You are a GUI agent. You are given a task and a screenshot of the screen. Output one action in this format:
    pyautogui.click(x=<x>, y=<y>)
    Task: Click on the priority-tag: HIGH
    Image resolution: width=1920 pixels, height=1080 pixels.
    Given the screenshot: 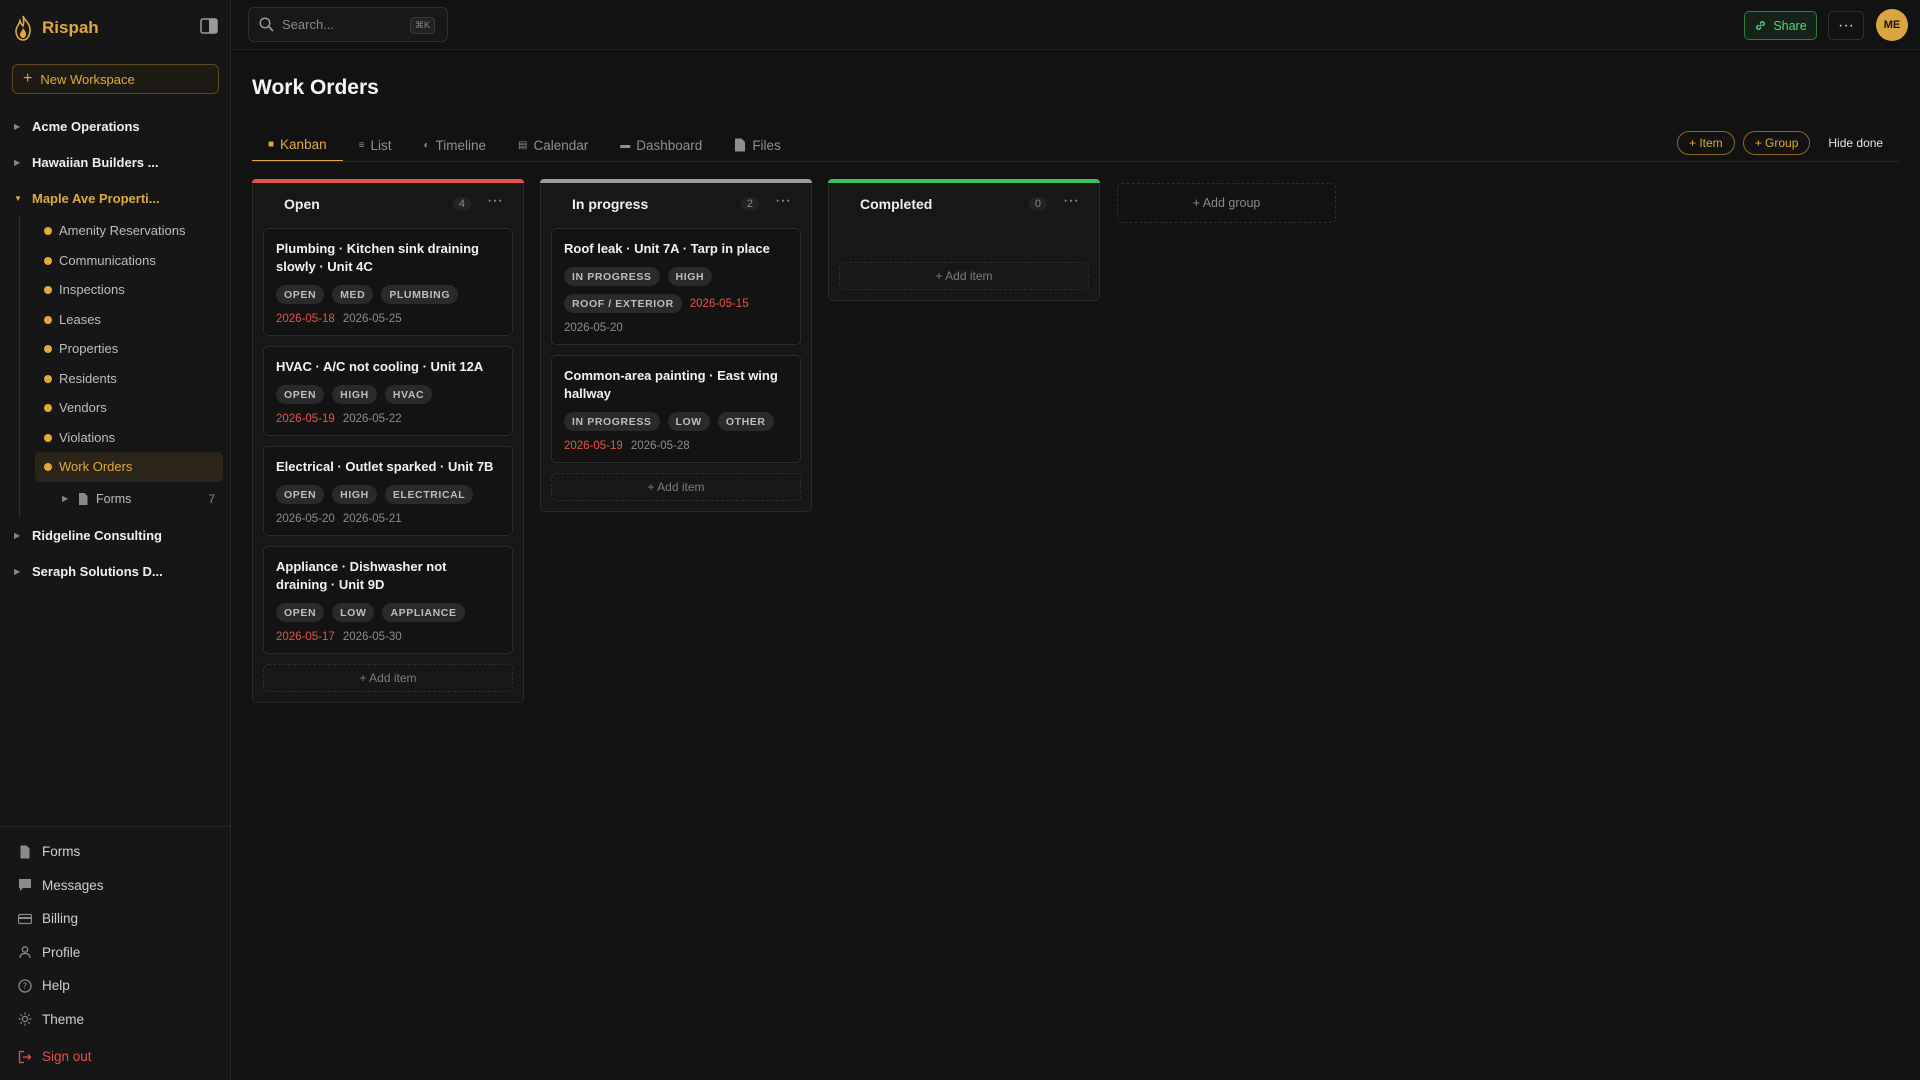 What is the action you would take?
    pyautogui.click(x=354, y=494)
    